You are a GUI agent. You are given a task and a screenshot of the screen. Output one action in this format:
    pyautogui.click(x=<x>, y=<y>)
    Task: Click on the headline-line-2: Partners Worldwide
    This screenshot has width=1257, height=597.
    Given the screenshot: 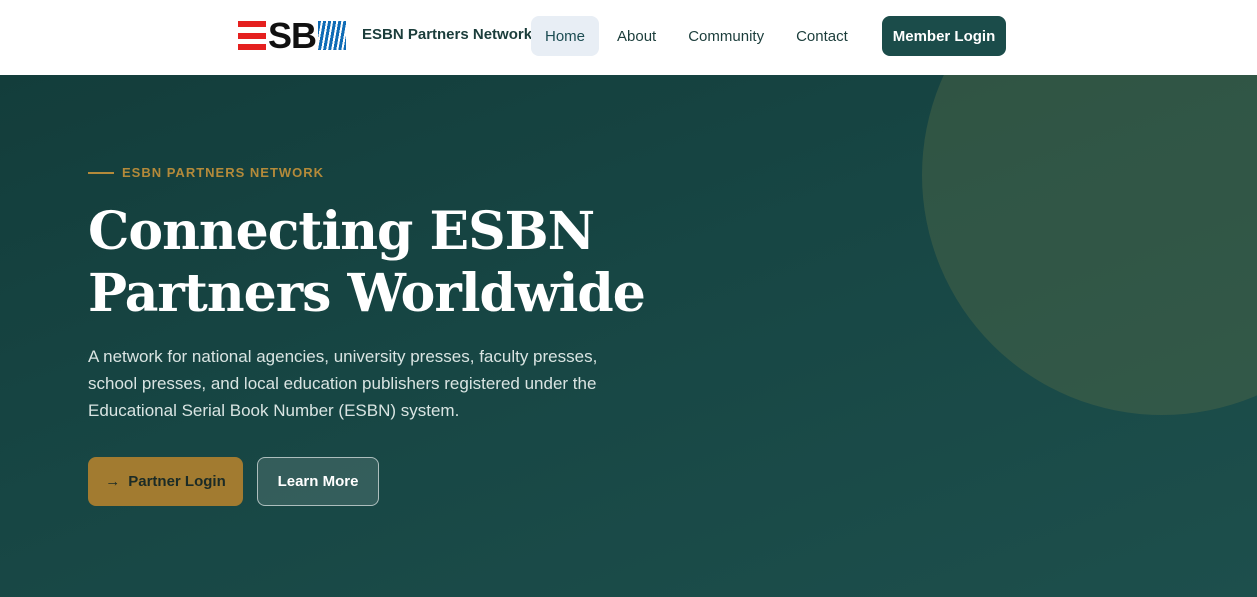 What is the action you would take?
    pyautogui.click(x=367, y=293)
    